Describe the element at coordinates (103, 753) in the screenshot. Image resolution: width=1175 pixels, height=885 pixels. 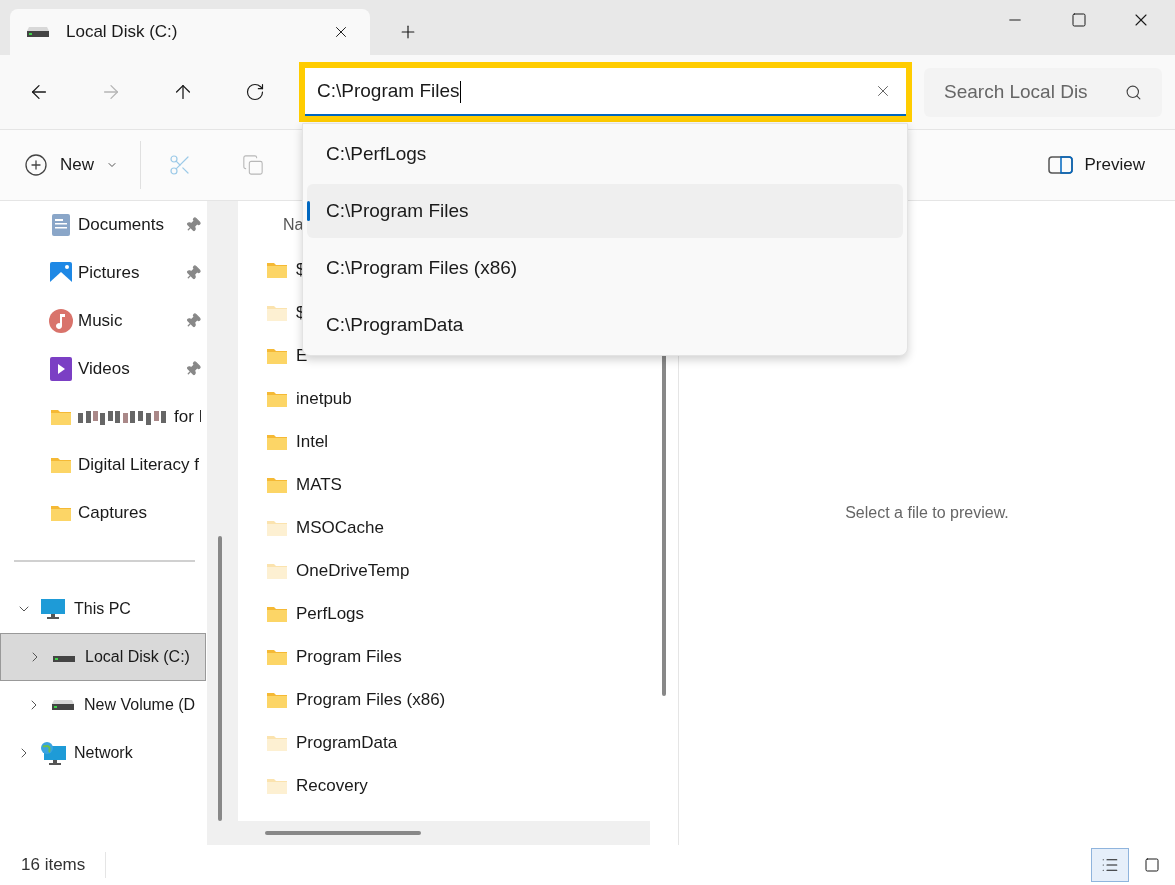
I see `nav-label: Network` at that location.